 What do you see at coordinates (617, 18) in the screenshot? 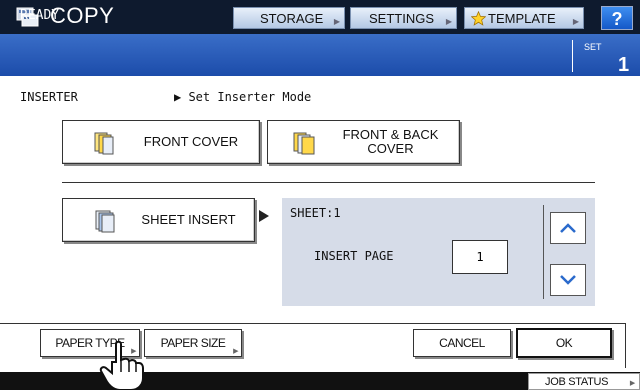
I see `help-button: ?` at bounding box center [617, 18].